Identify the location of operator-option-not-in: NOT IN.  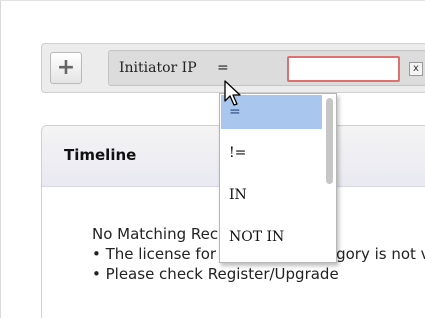
(272, 237).